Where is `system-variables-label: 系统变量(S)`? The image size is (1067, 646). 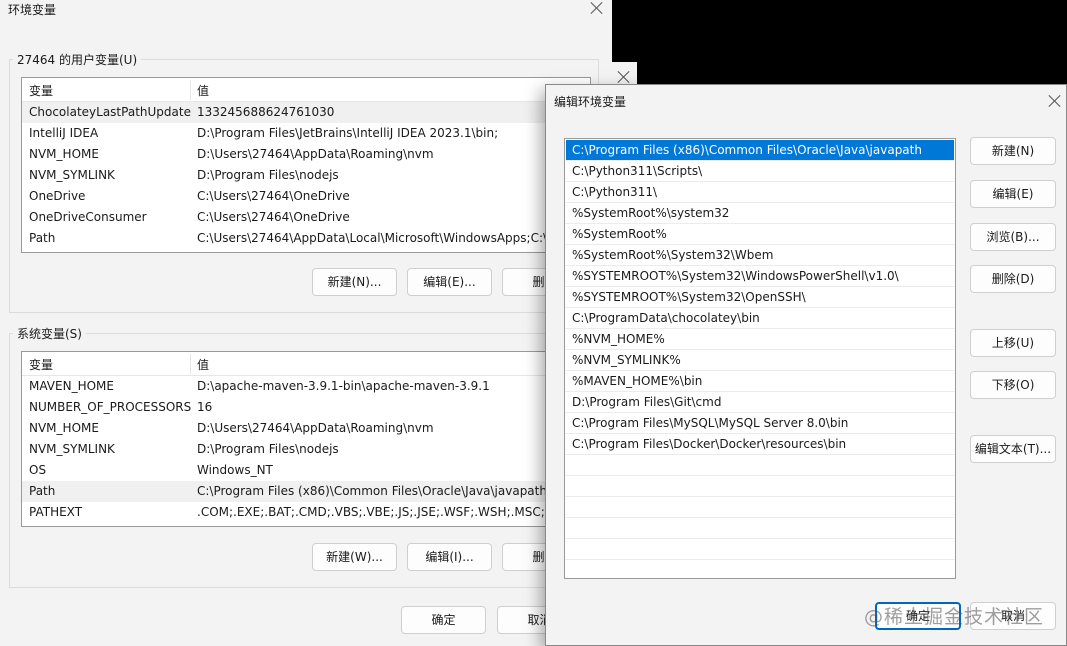 system-variables-label: 系统变量(S) is located at coordinates (49, 333).